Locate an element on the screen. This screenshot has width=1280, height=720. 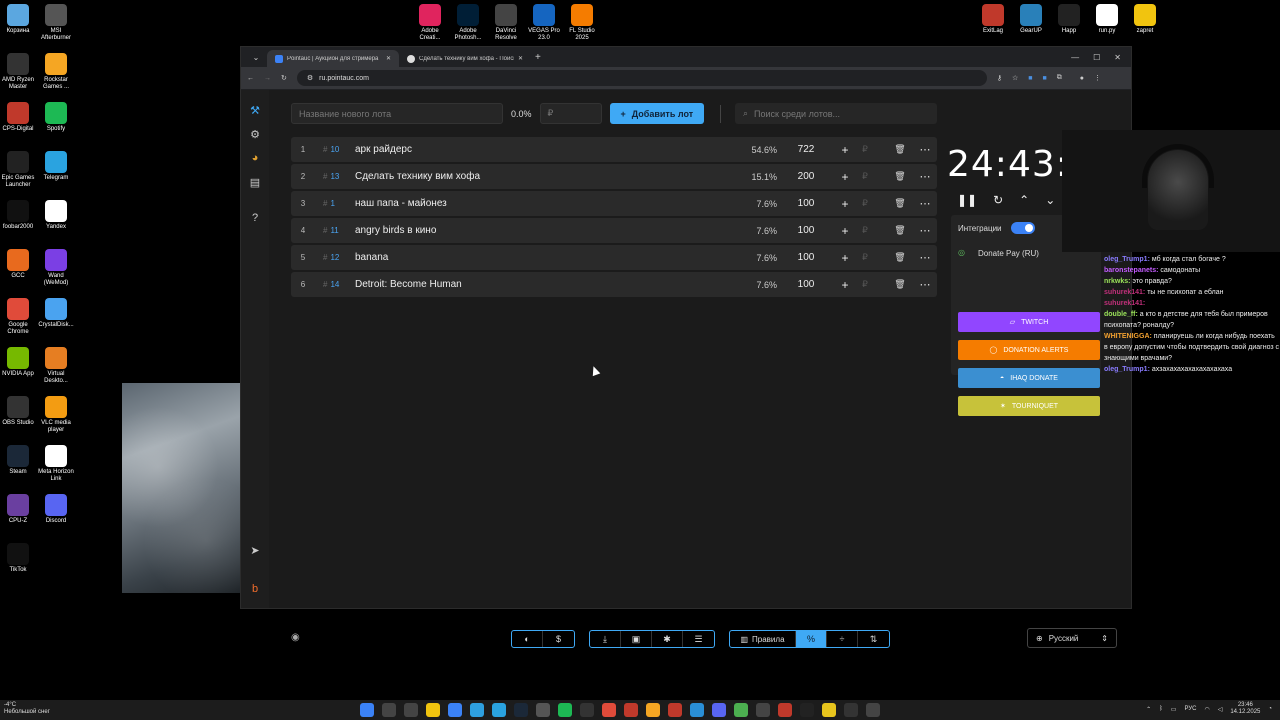
bluetooth-icon: ᛒ is located at coordinates (1161, 709).